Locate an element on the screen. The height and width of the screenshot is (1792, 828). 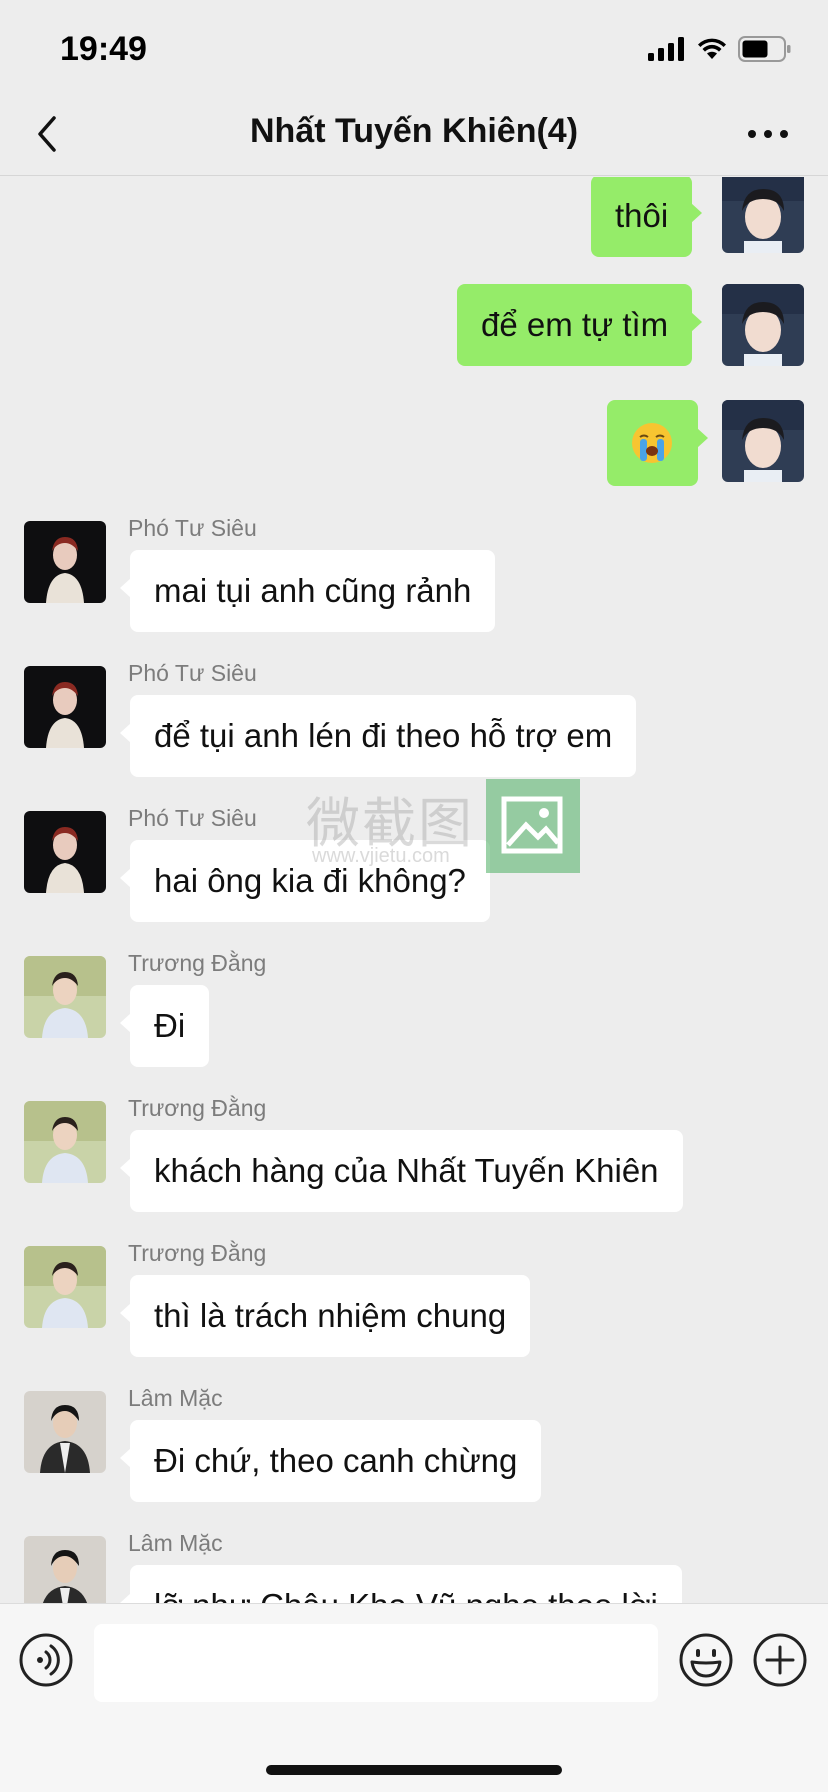
message-text: để tụi anh lén đi theo hỗ trợ em is located at coordinates (383, 735).